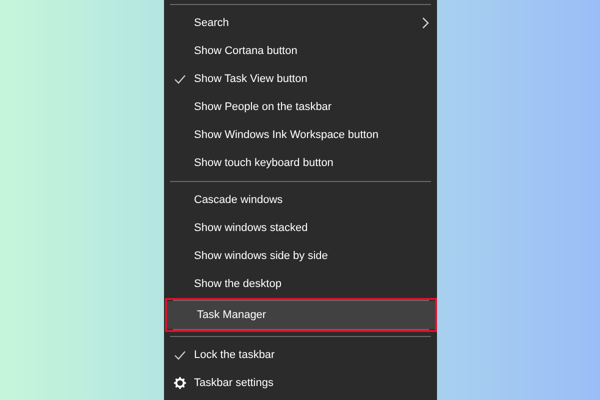 This screenshot has height=400, width=600. I want to click on menu-item: Show Task View button, so click(300, 79).